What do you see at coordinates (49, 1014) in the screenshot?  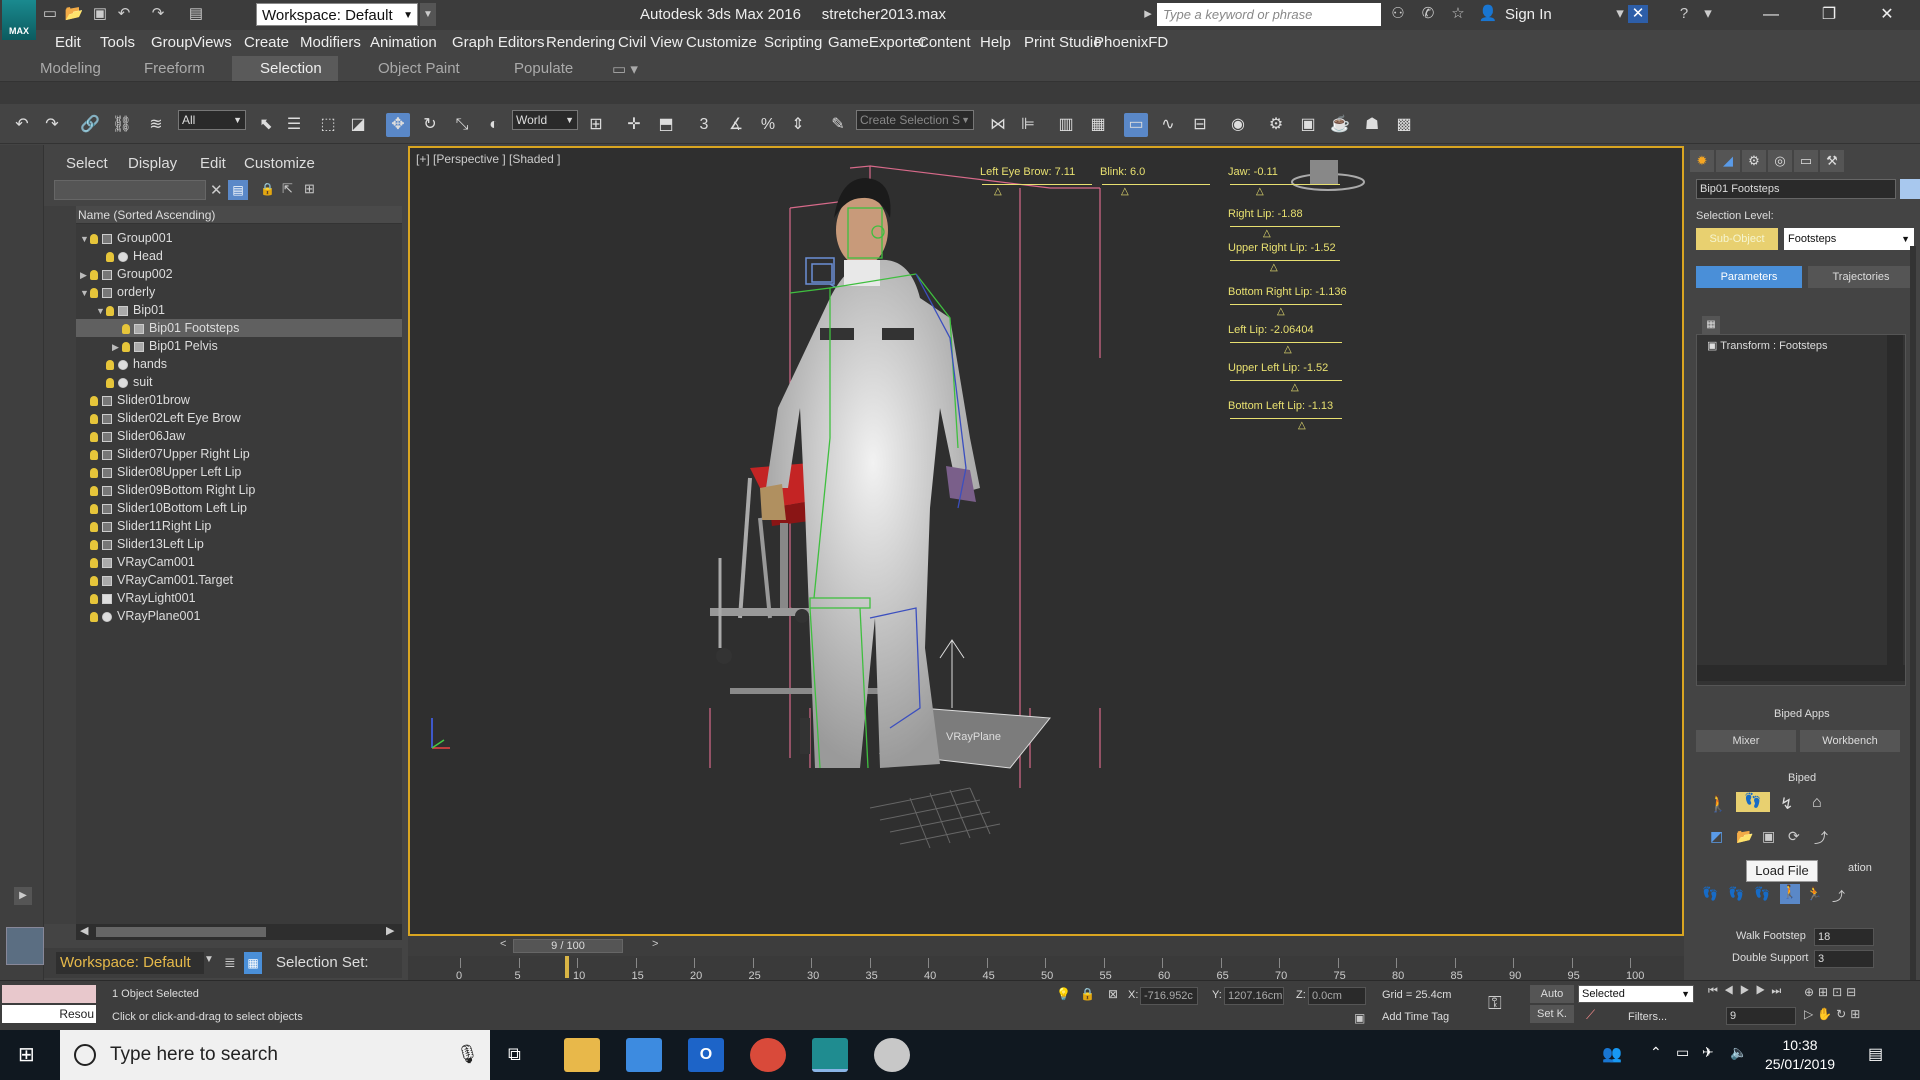 I see `maxscript-output: Resou` at bounding box center [49, 1014].